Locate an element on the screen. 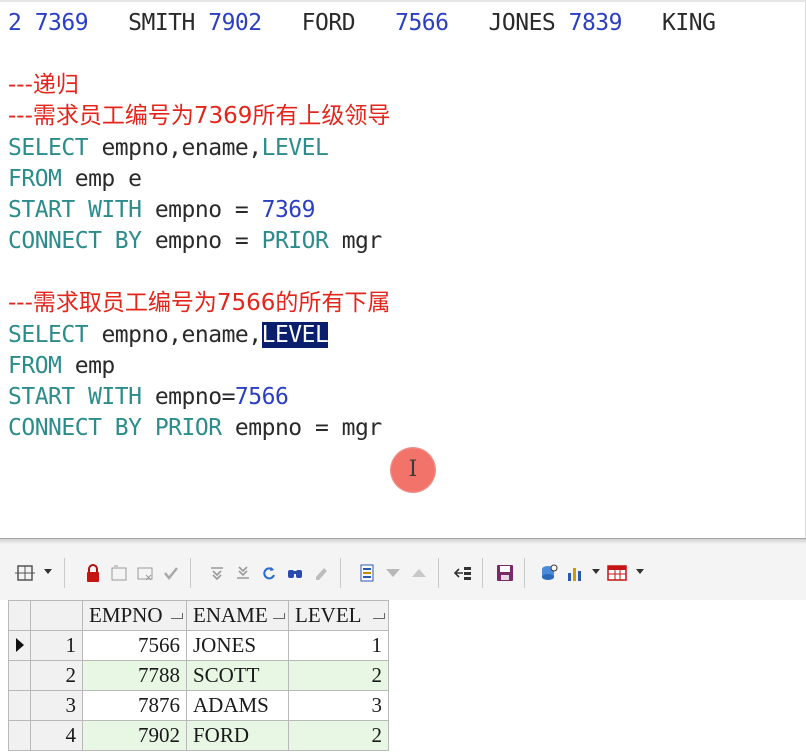 This screenshot has width=806, height=756. code-token: 7839 is located at coordinates (595, 23).